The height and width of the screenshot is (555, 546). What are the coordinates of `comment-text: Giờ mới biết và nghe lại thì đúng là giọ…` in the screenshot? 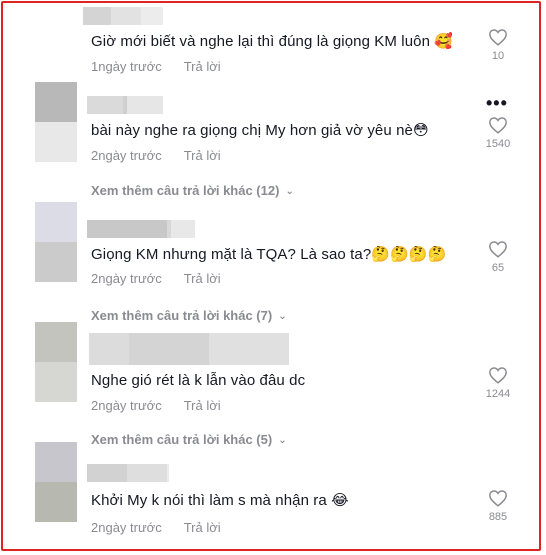 It's located at (272, 41).